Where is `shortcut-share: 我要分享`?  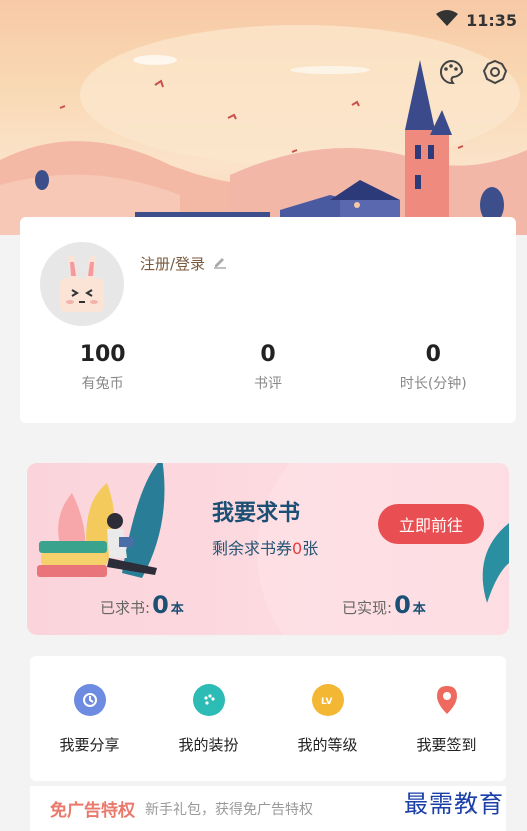 shortcut-share: 我要分享 is located at coordinates (89, 718).